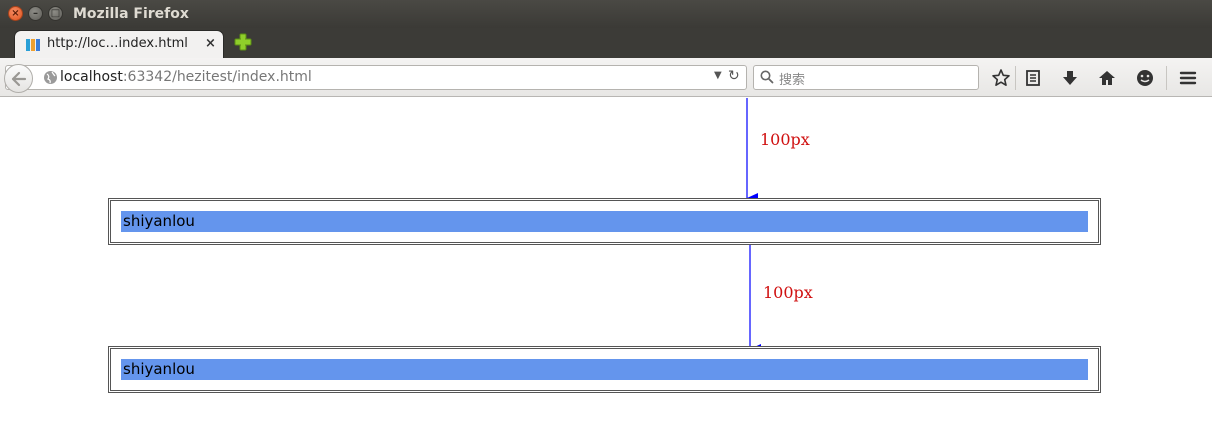  I want to click on inner-box-2: shiyanlou, so click(604, 369).